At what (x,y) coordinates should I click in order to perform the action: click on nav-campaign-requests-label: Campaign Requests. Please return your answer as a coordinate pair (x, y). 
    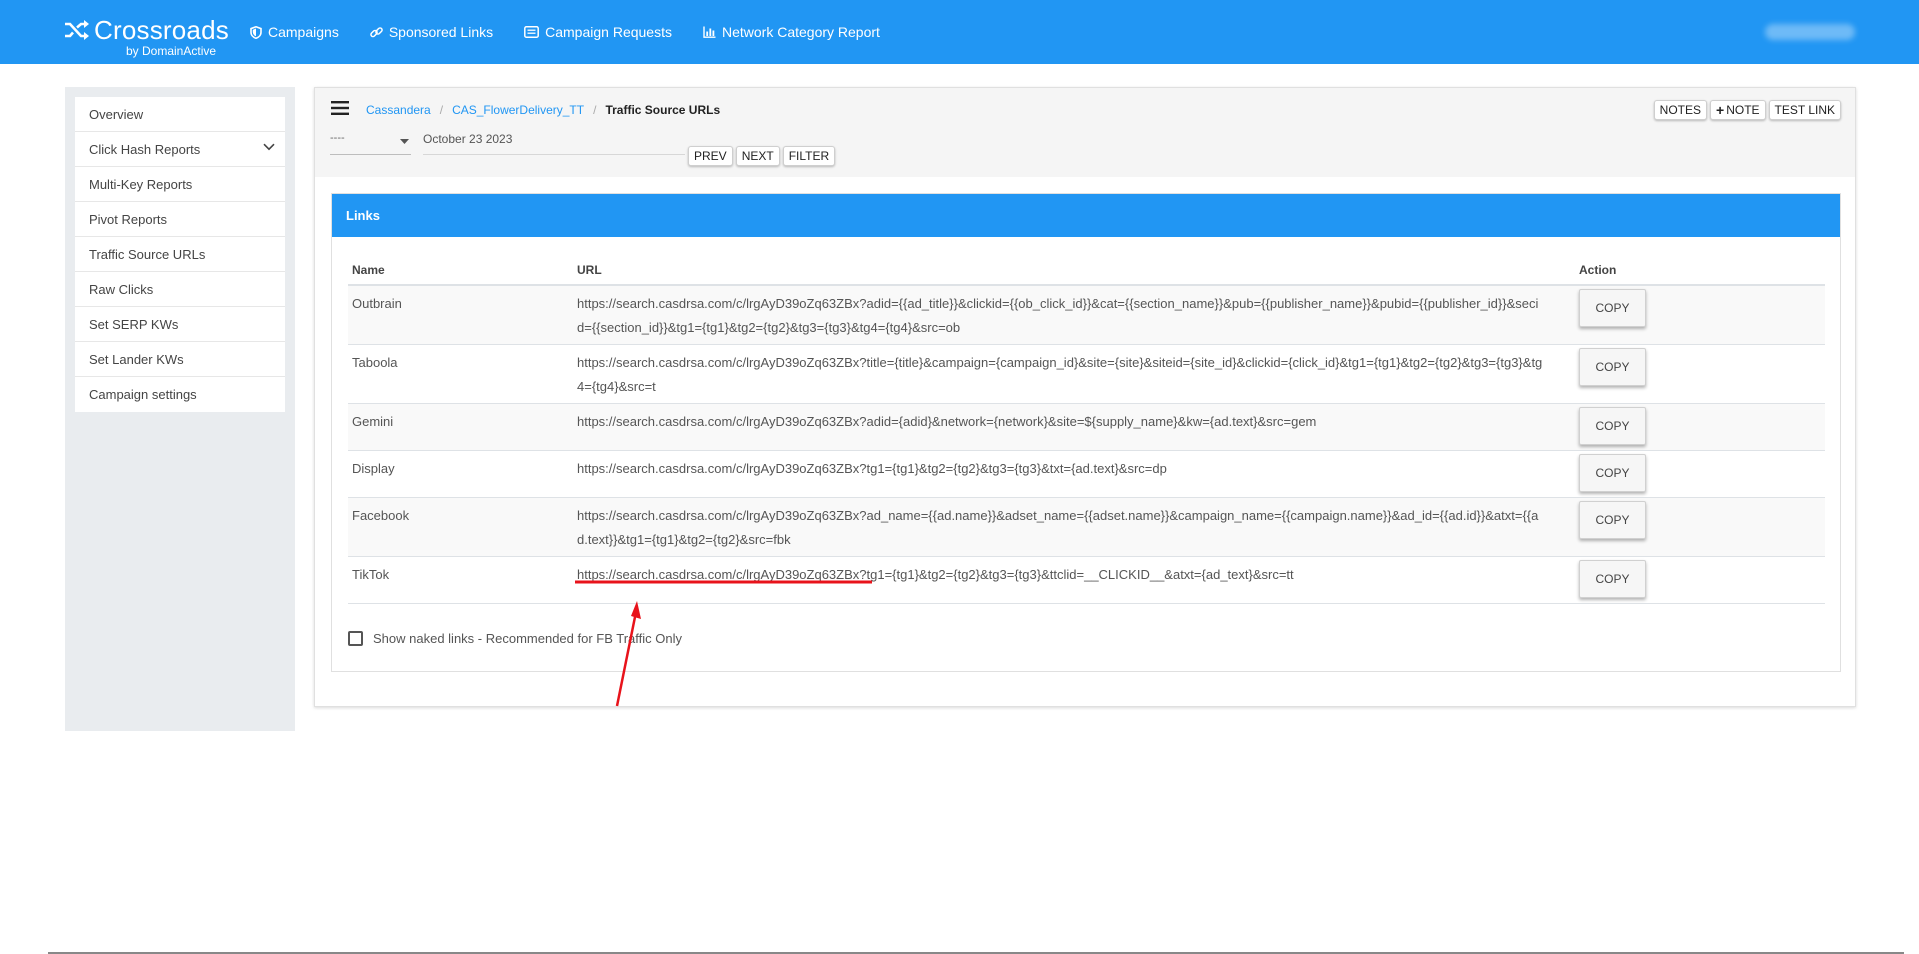
    Looking at the image, I should click on (608, 32).